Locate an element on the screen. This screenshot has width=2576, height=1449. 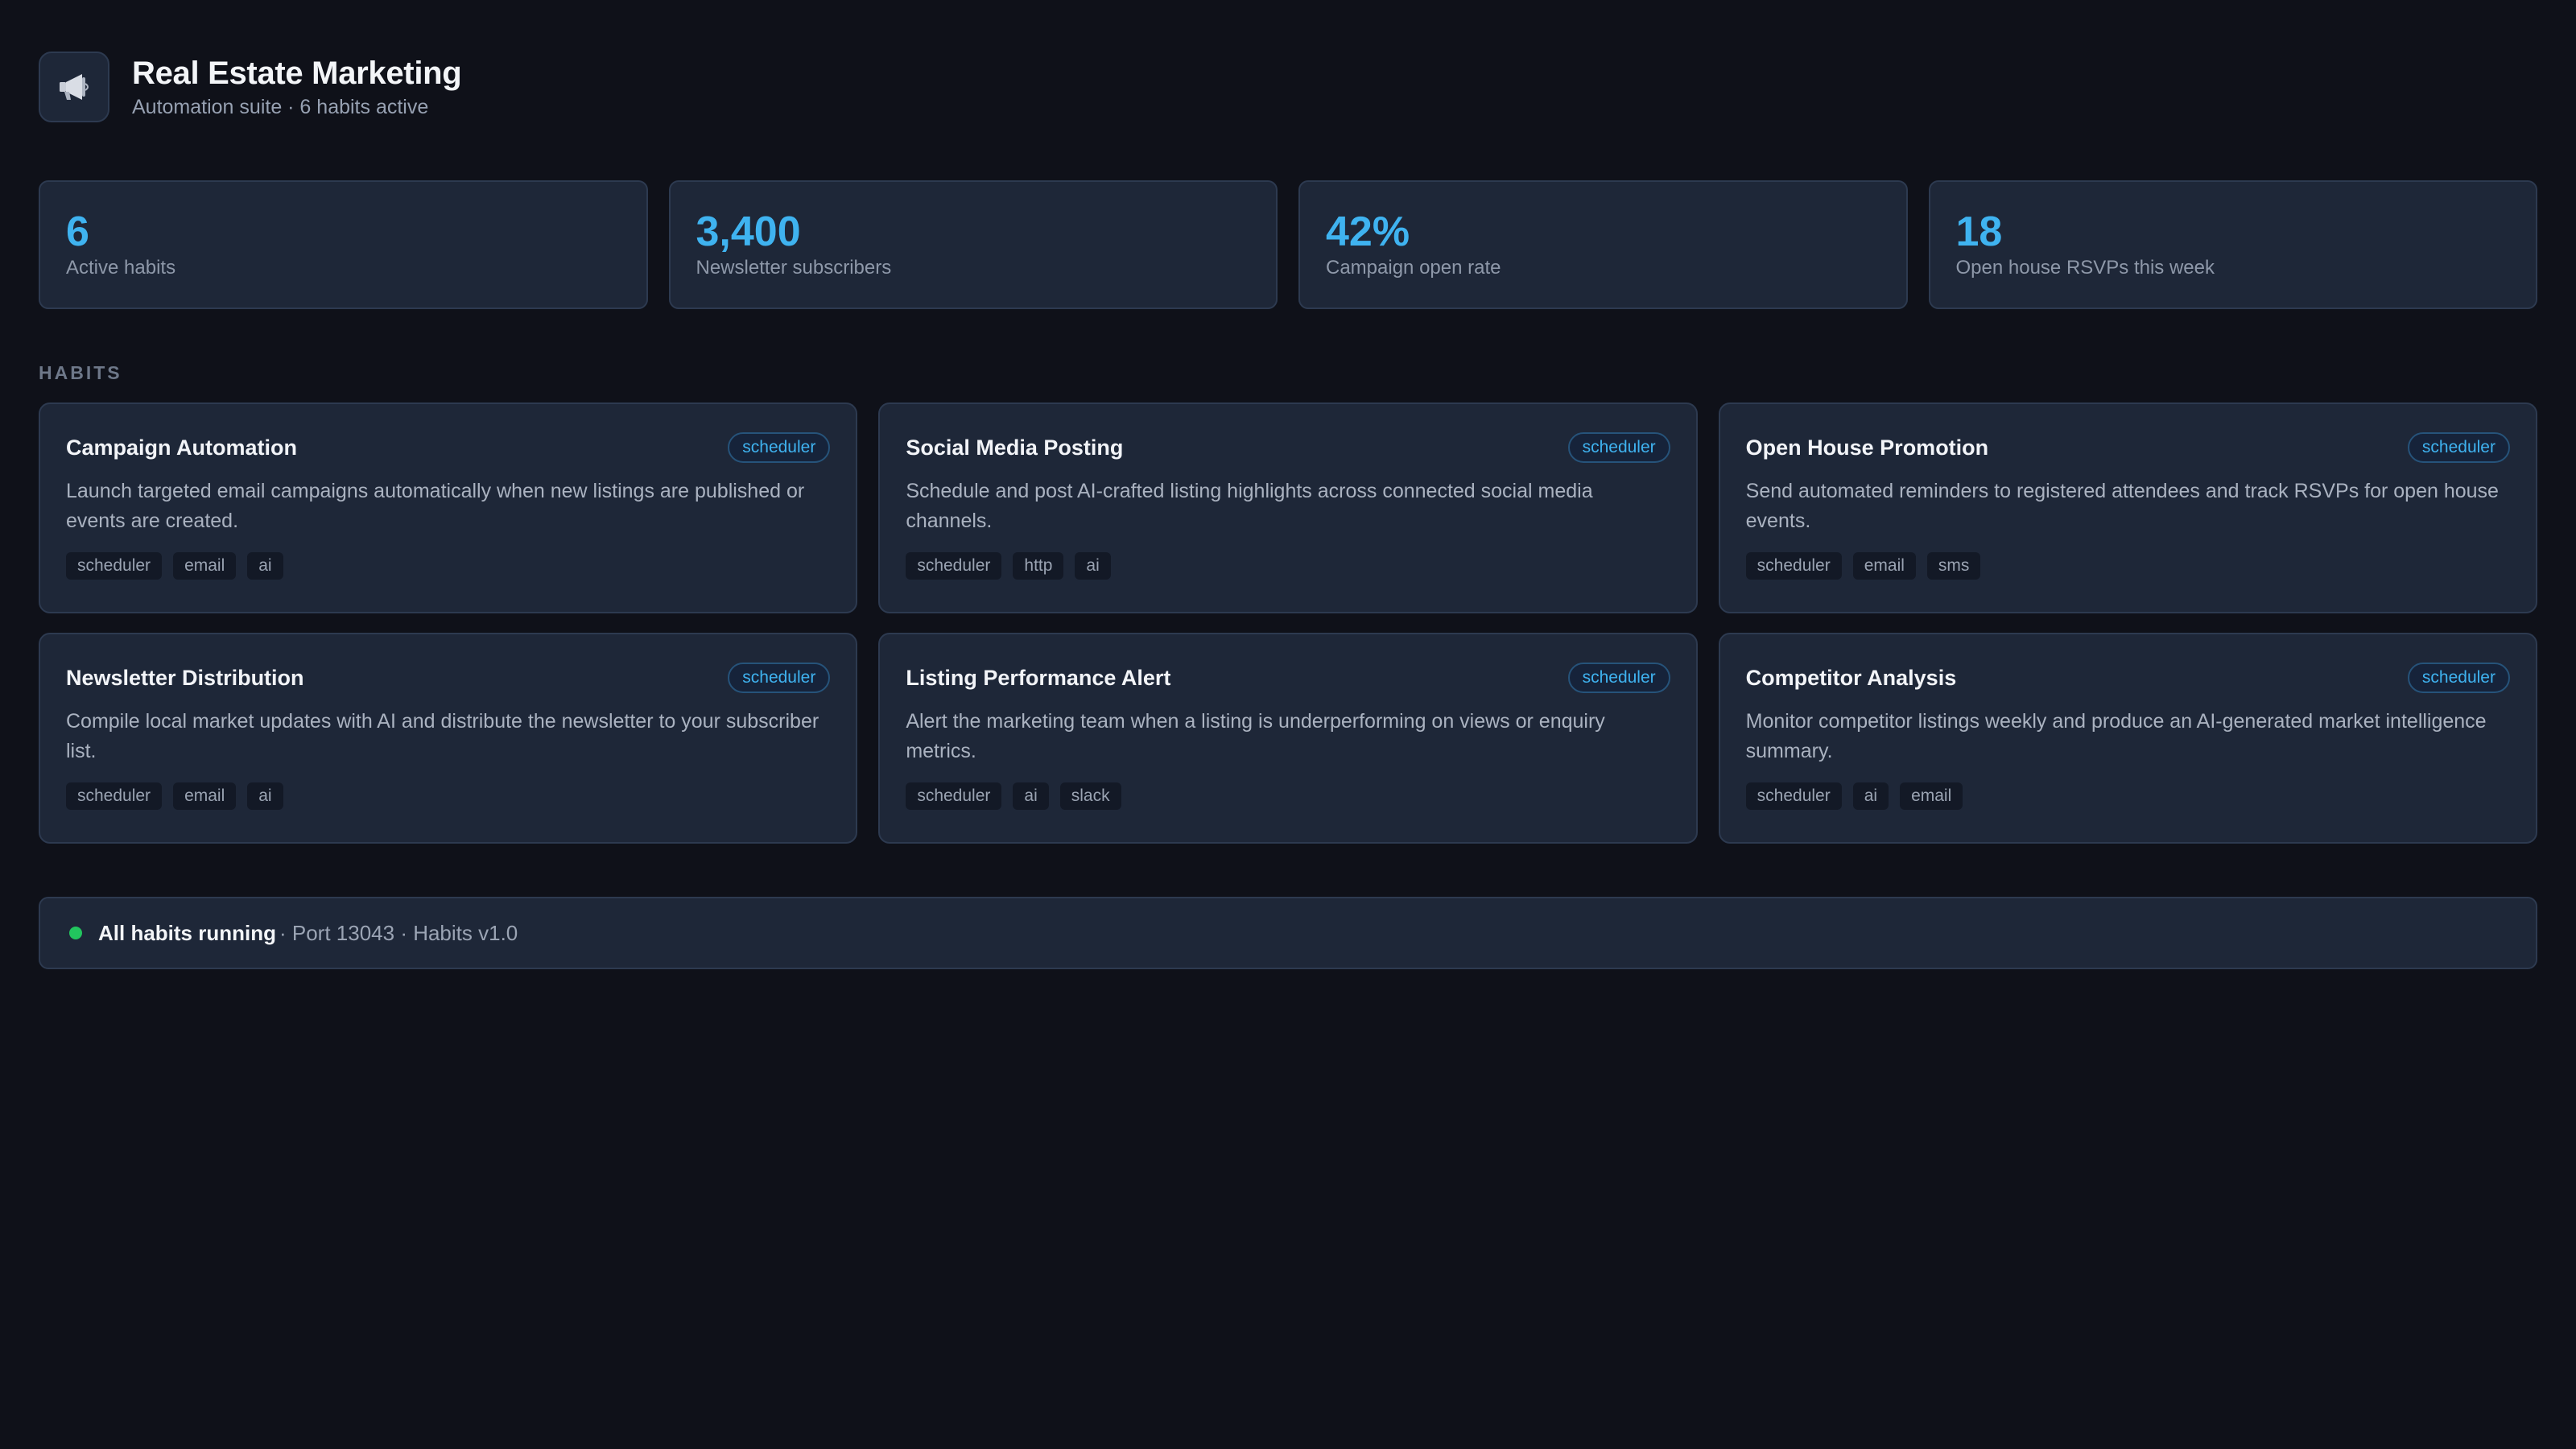
stat-value: 18 is located at coordinates (1979, 231).